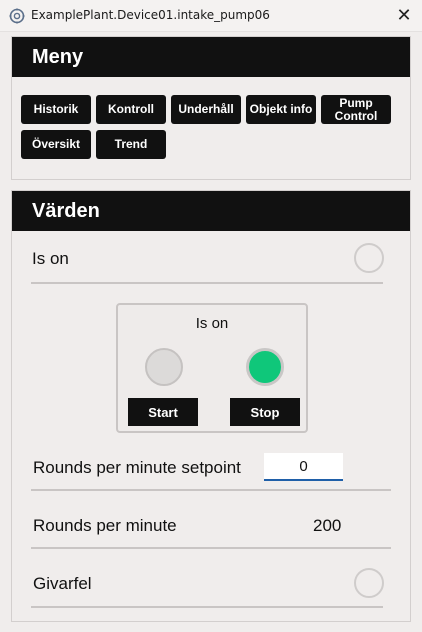 The width and height of the screenshot is (422, 632). I want to click on start-button: Start, so click(163, 412).